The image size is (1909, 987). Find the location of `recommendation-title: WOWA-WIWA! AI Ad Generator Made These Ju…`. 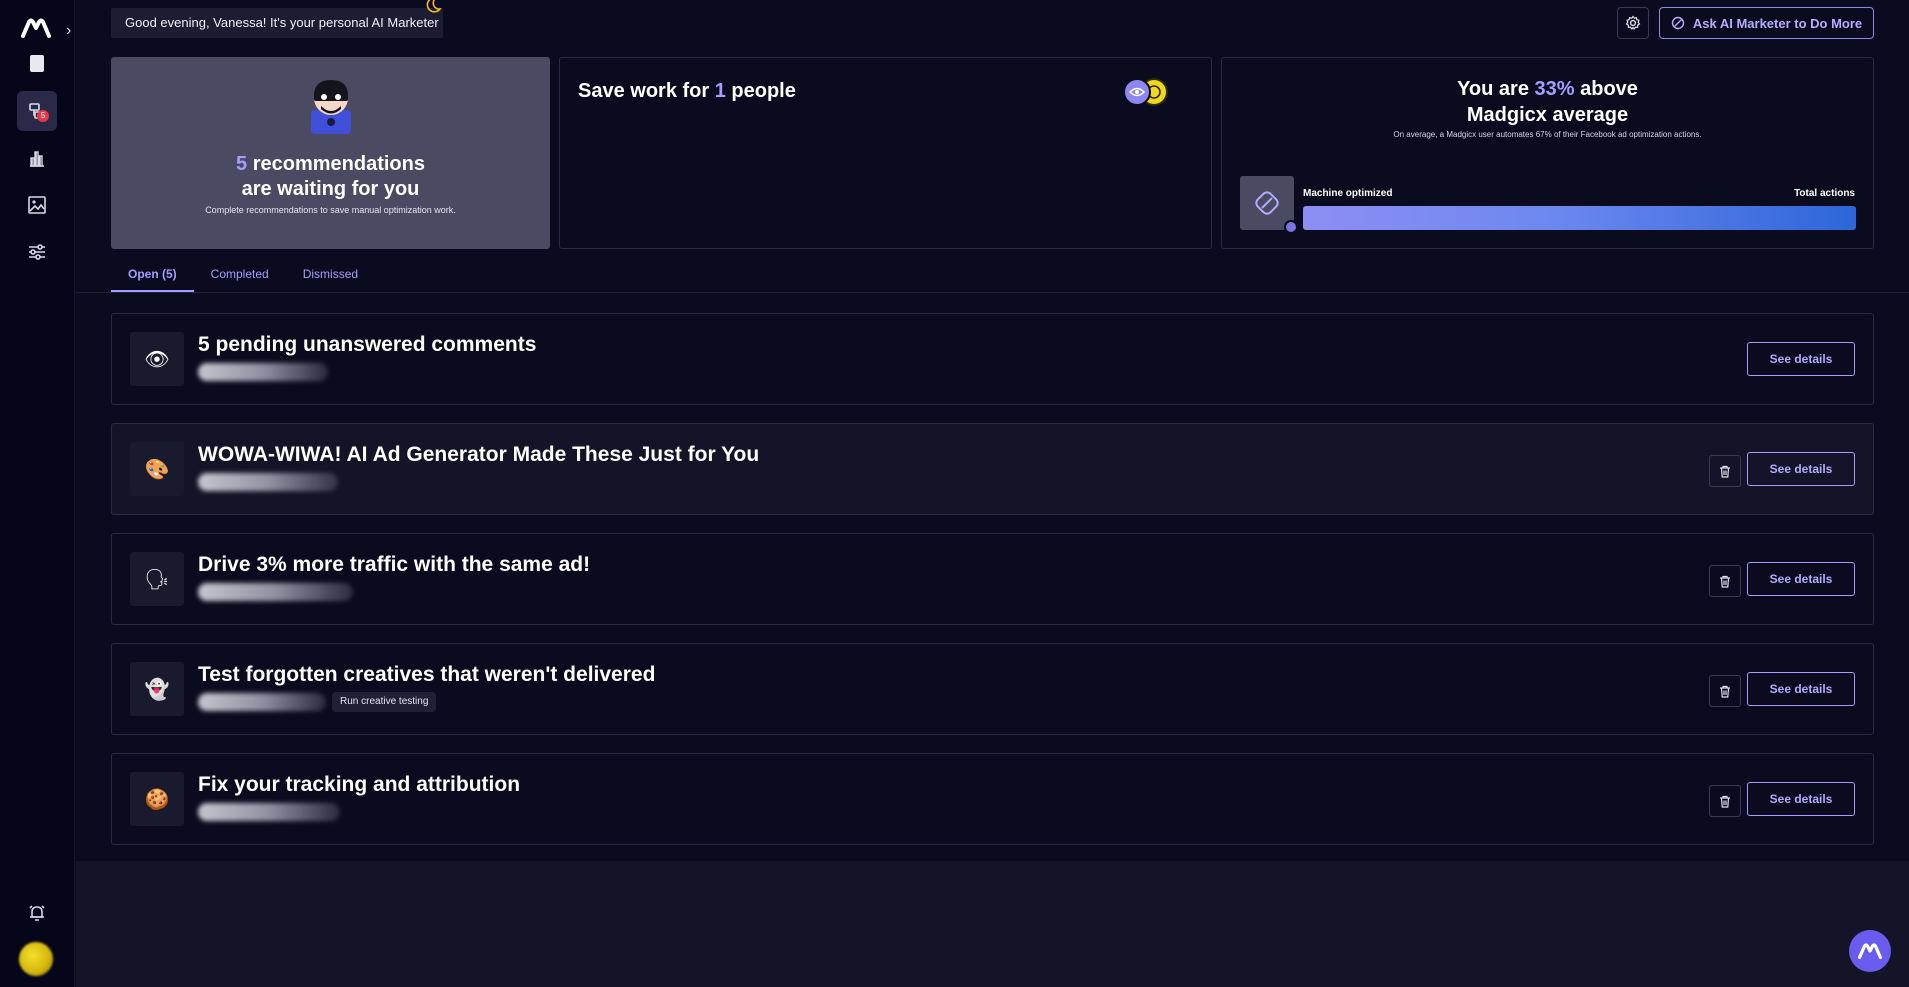

recommendation-title: WOWA-WIWA! AI Ad Generator Made These Ju… is located at coordinates (479, 454).